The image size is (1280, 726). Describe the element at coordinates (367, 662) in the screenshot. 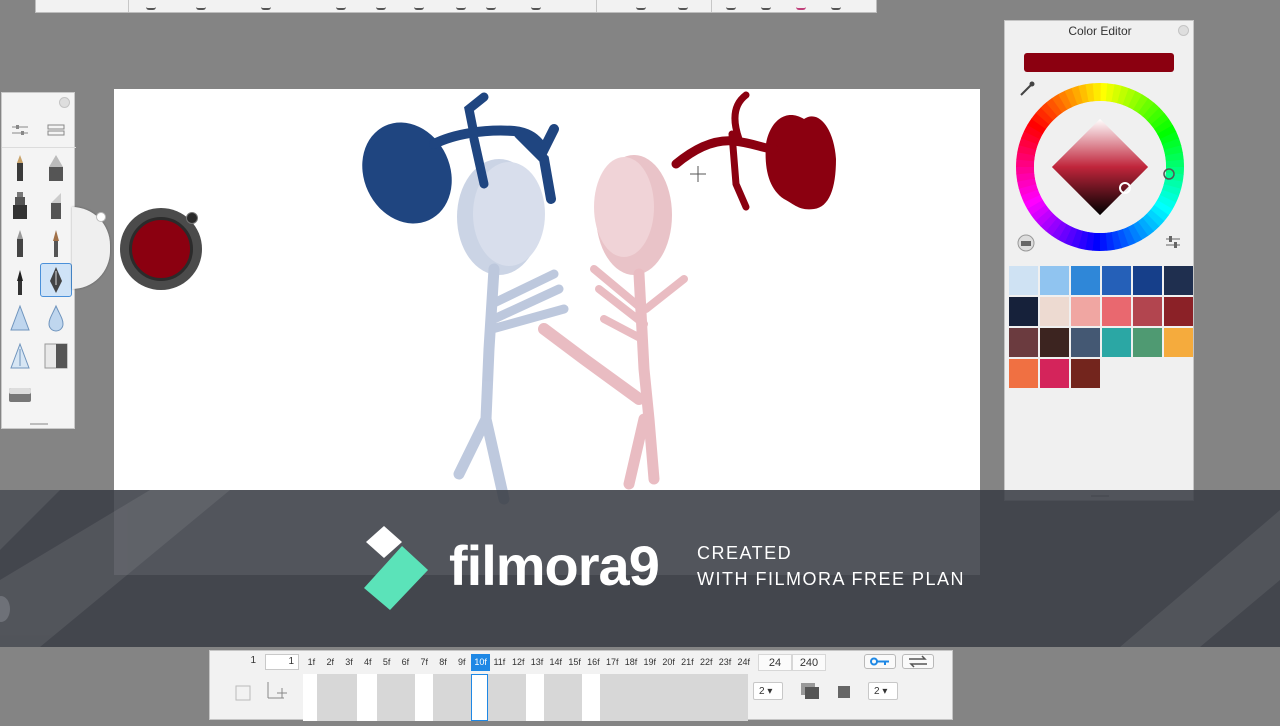

I see `frame-label: 4f` at that location.